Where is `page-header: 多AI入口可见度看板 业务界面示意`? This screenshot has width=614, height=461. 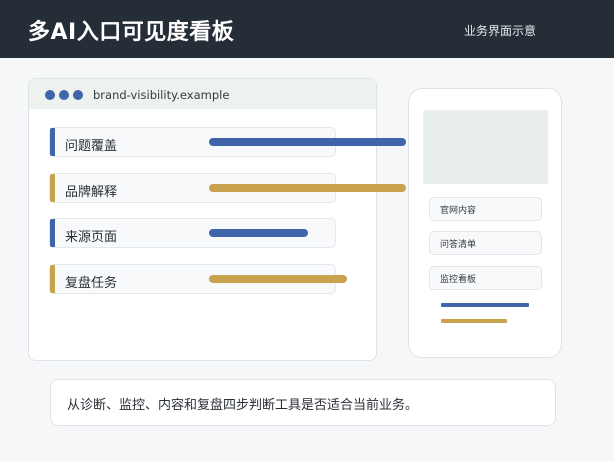 page-header: 多AI入口可见度看板 业务界面示意 is located at coordinates (307, 29).